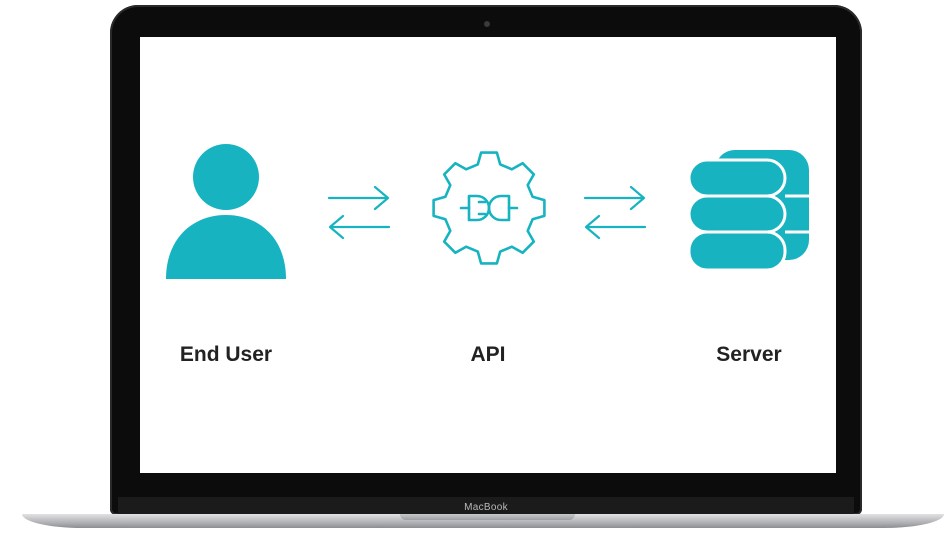 The width and height of the screenshot is (950, 535). What do you see at coordinates (748, 211) in the screenshot?
I see `database-icon` at bounding box center [748, 211].